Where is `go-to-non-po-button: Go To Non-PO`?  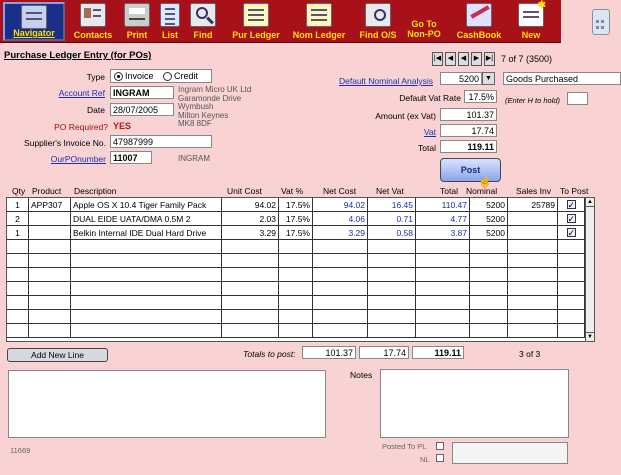 go-to-non-po-button: Go To Non-PO is located at coordinates (424, 21).